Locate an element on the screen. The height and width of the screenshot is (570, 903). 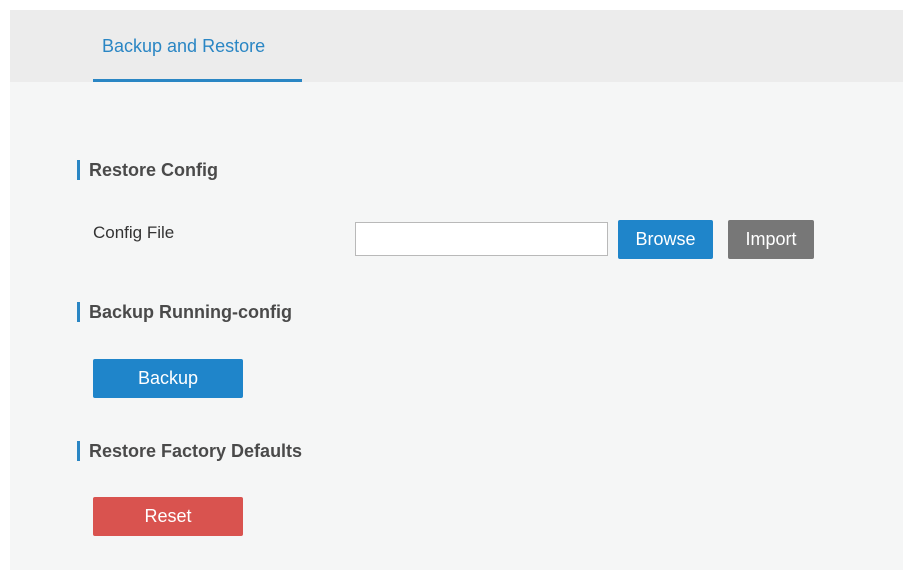
config-file-label: Config File is located at coordinates (134, 232).